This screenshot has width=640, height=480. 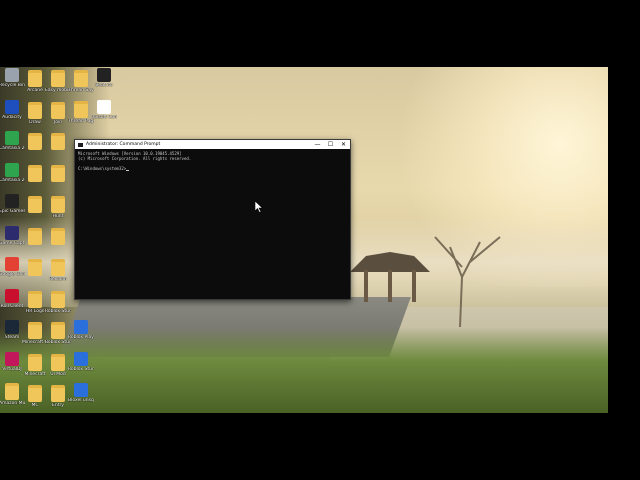 I want to click on beat-icon, so click(x=104, y=75).